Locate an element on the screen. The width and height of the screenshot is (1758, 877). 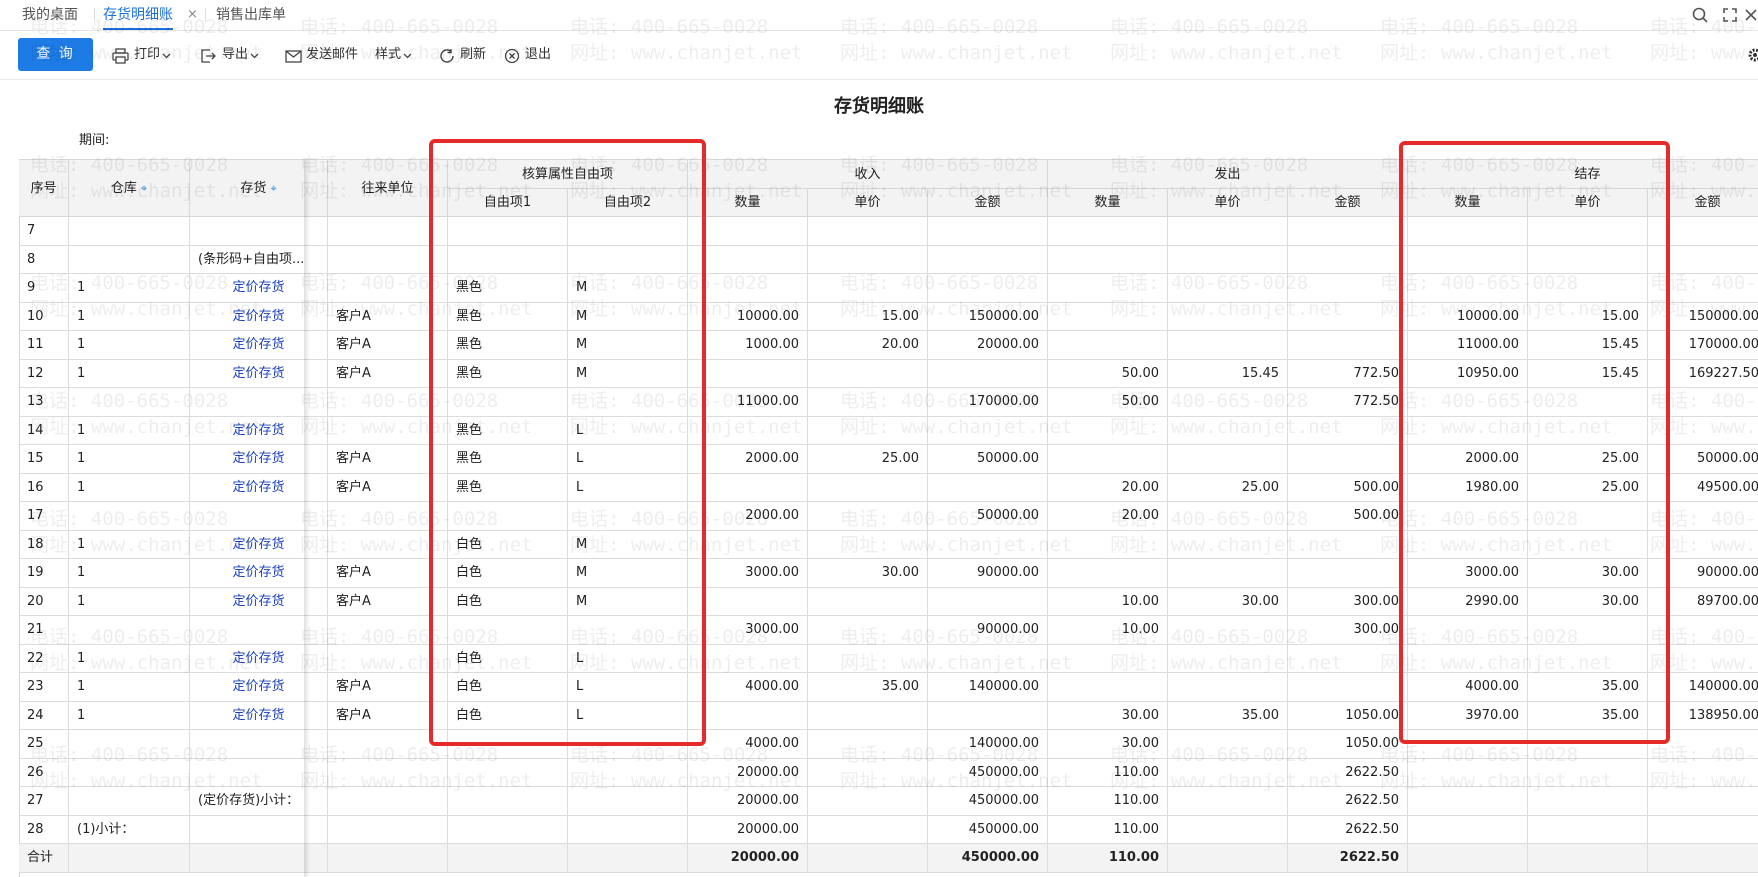
close-icon is located at coordinates (1749, 15).